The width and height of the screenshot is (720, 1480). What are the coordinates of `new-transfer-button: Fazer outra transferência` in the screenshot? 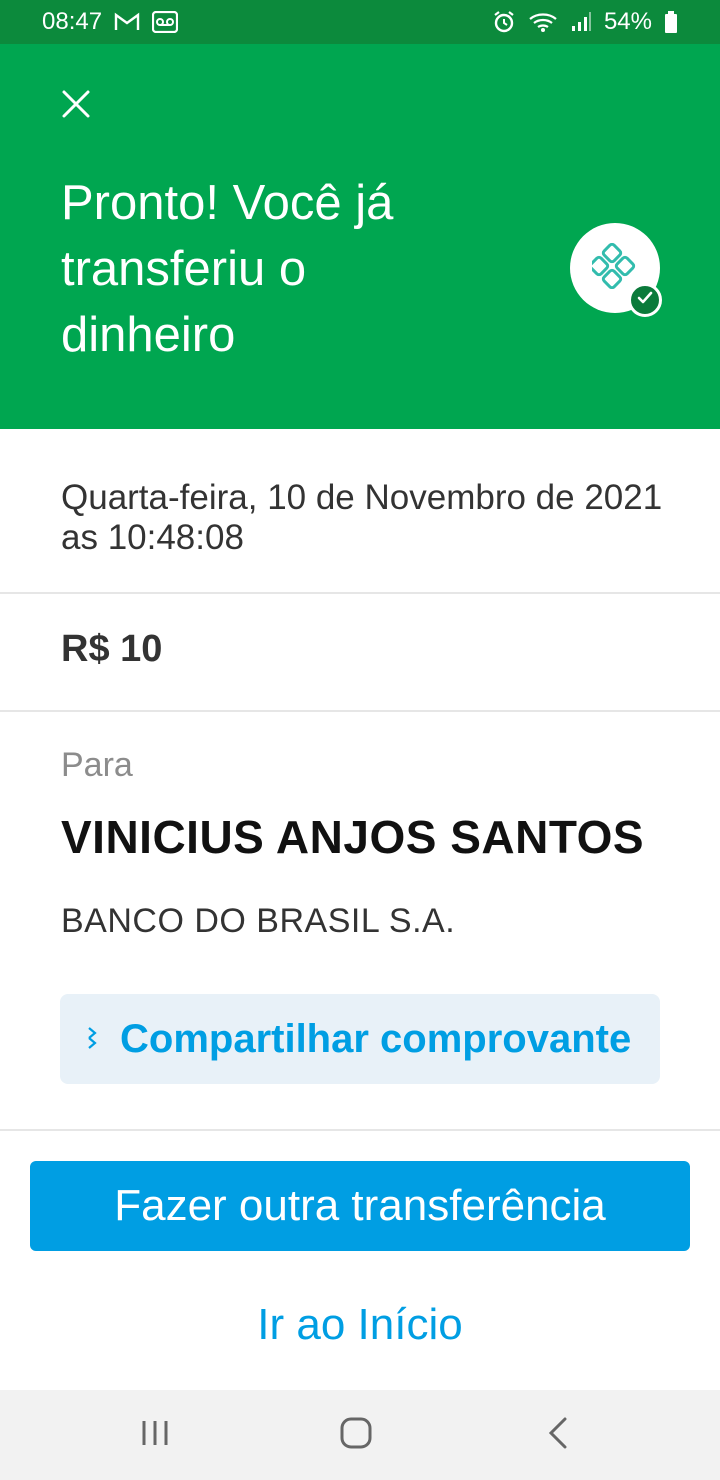 It's located at (360, 1206).